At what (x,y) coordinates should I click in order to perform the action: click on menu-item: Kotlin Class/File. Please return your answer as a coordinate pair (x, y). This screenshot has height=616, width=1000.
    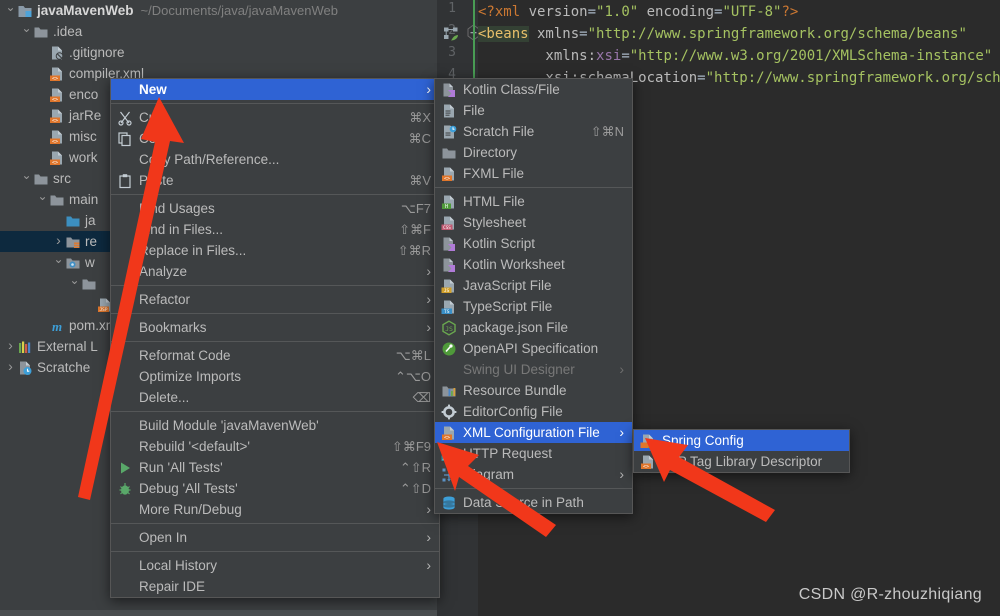
    Looking at the image, I should click on (533, 89).